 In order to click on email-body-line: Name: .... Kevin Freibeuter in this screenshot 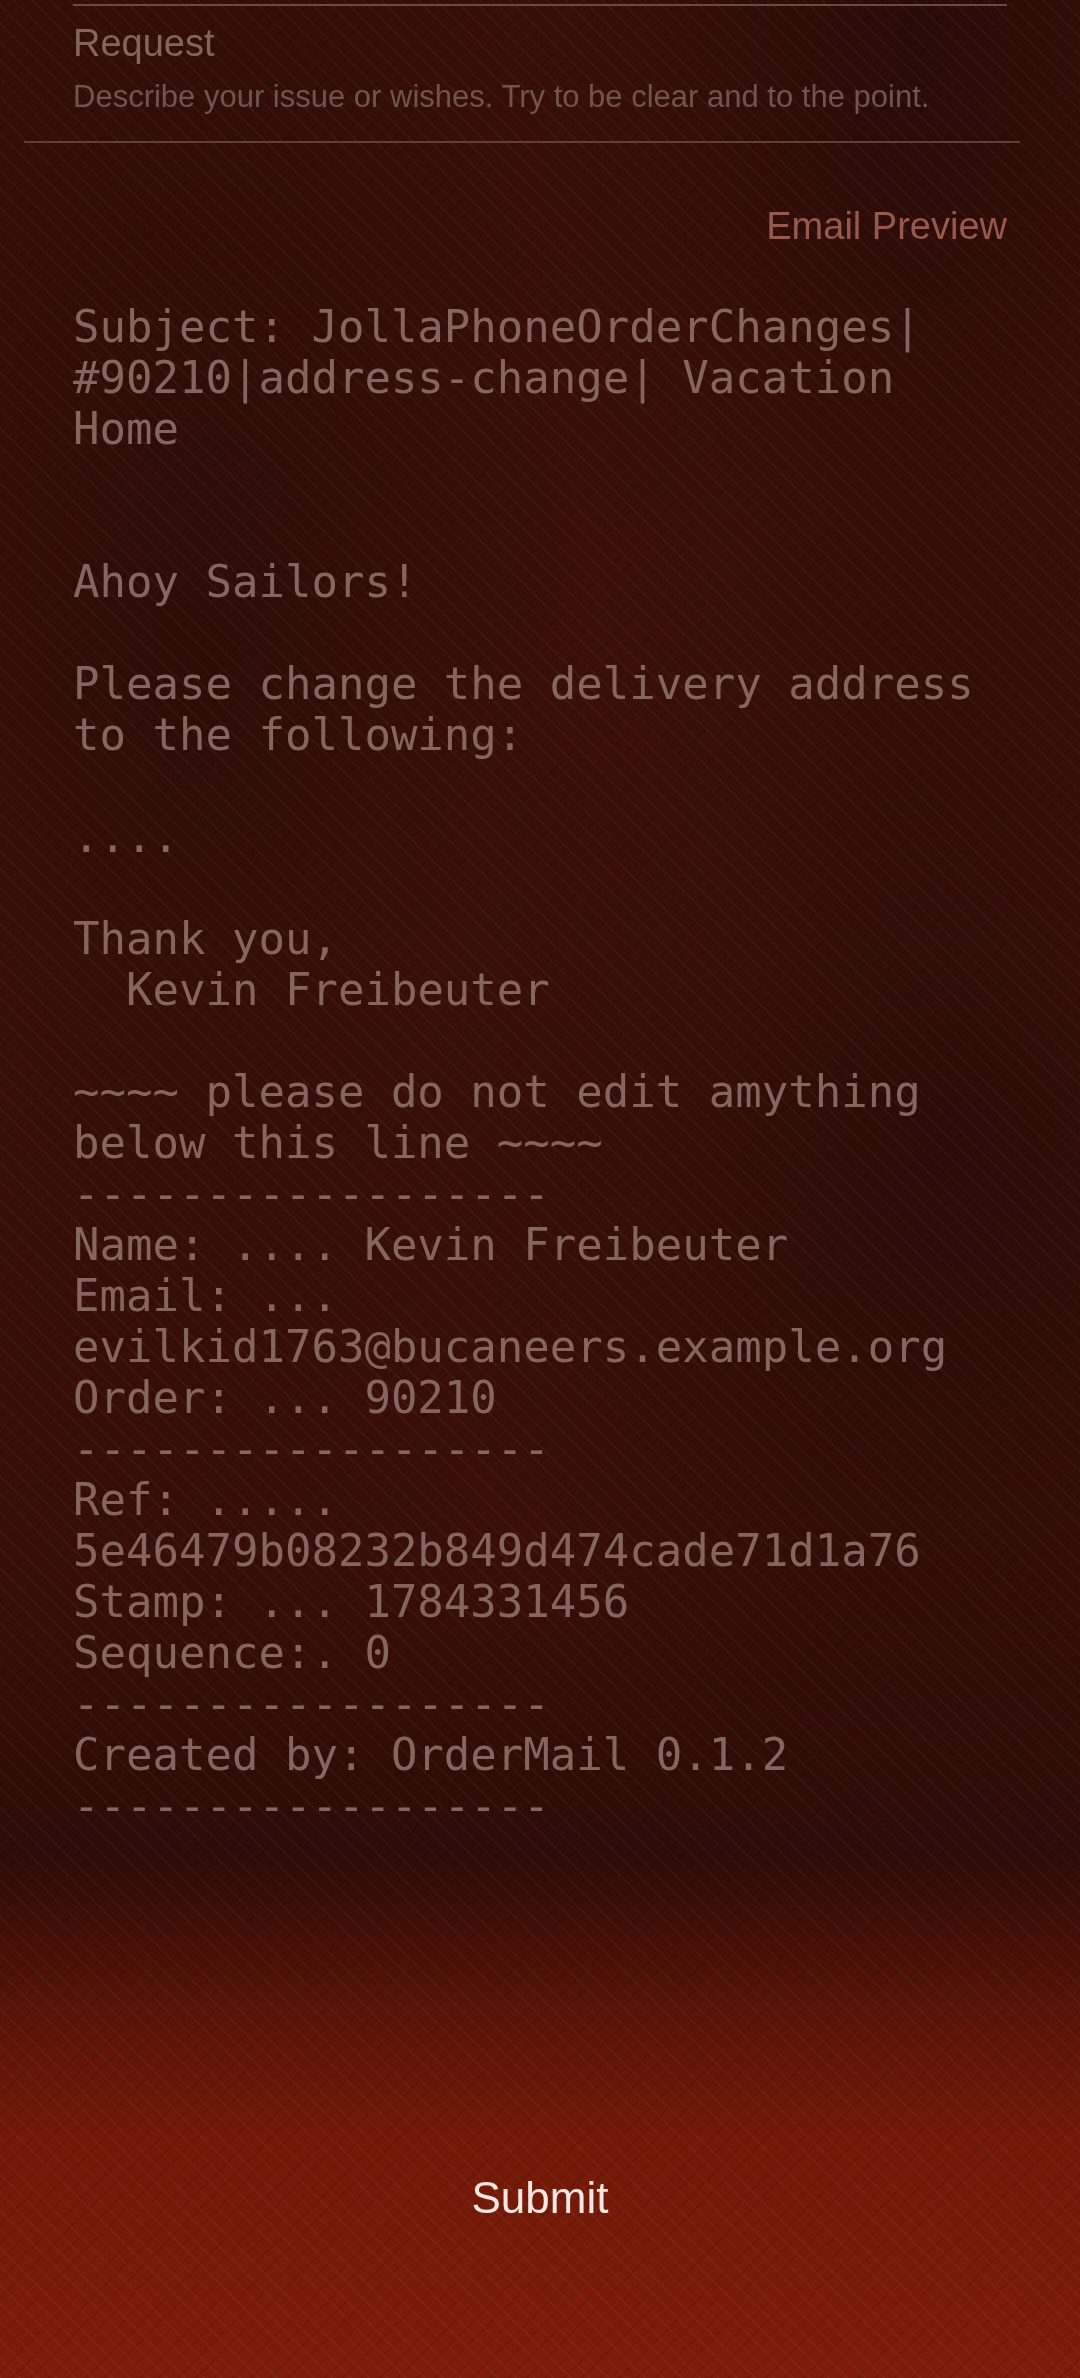, I will do `click(431, 1244)`.